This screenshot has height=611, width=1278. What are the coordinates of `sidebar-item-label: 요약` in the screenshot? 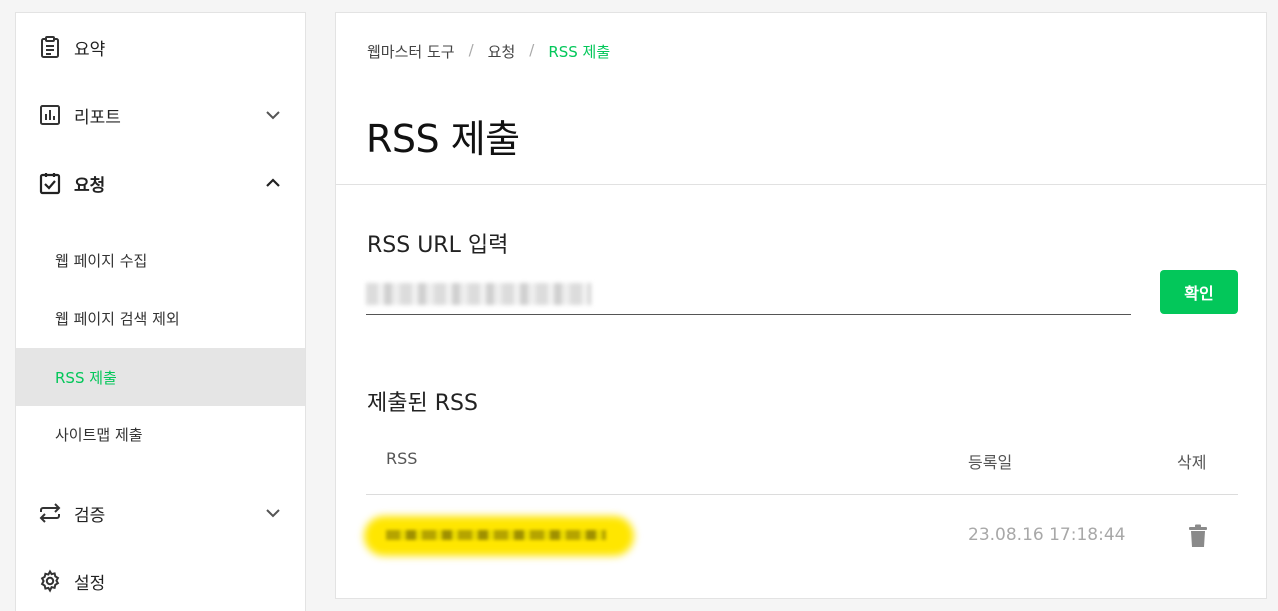 It's located at (90, 49).